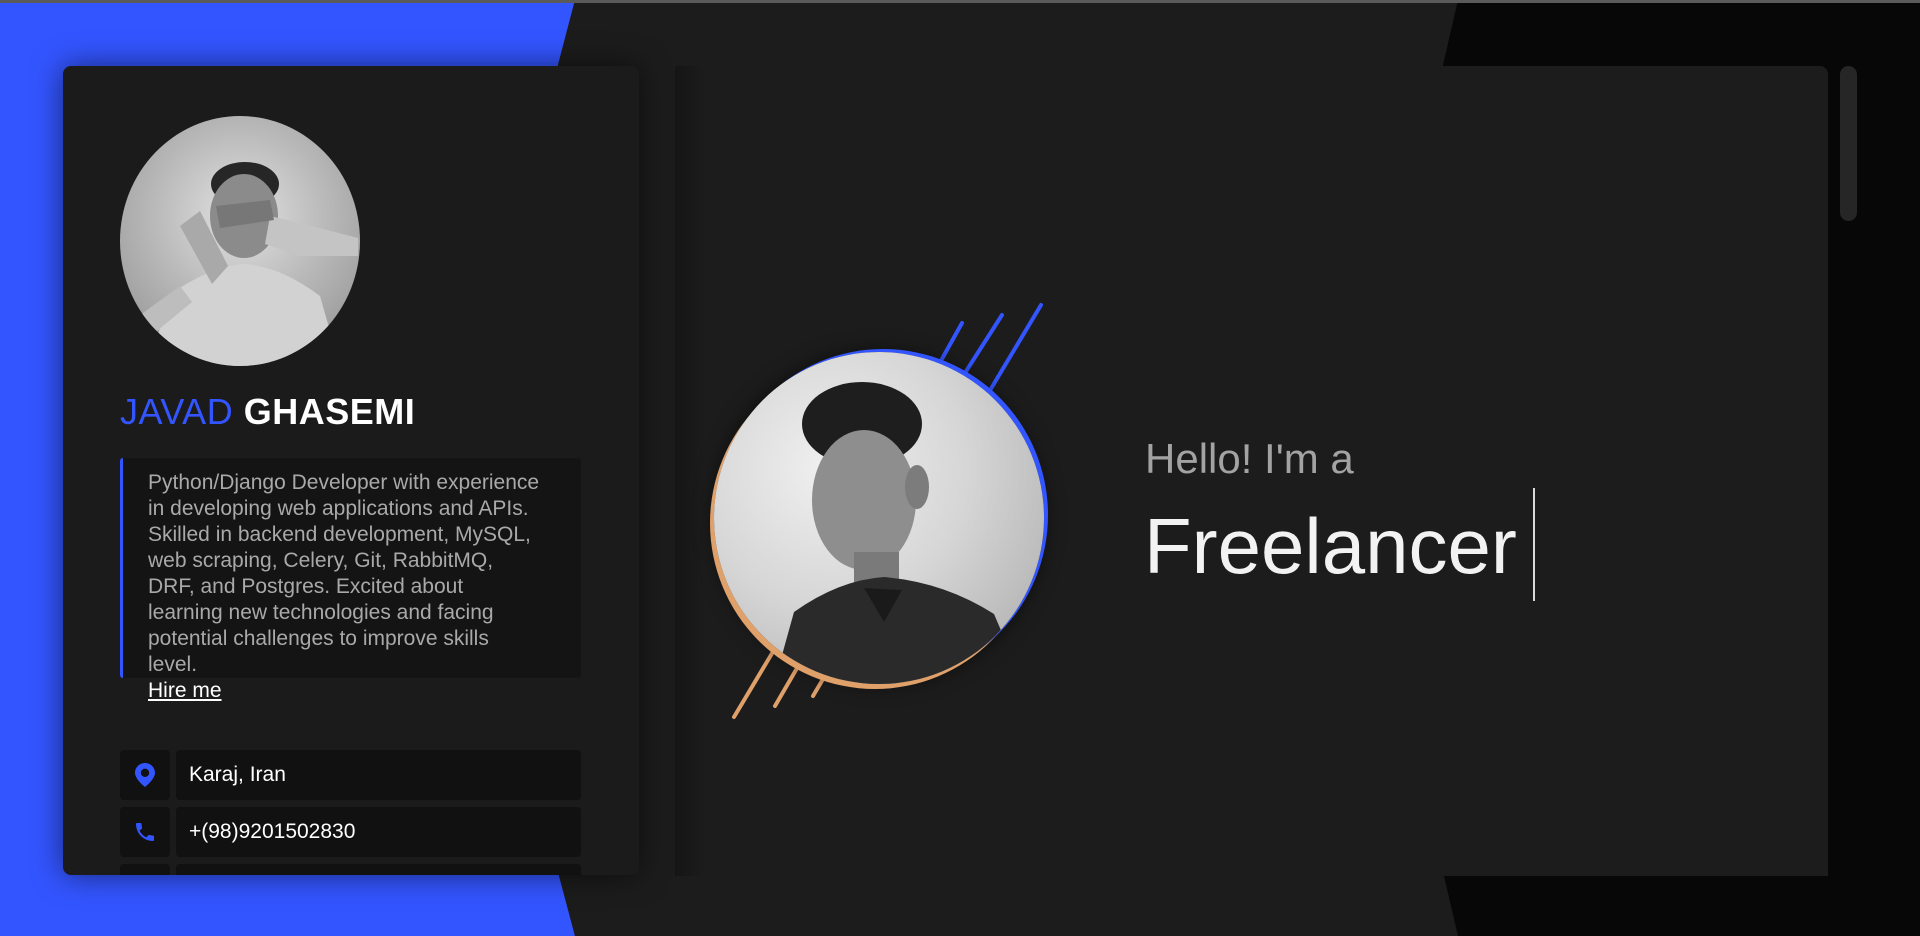 The width and height of the screenshot is (1920, 936). Describe the element at coordinates (185, 691) in the screenshot. I see `hire-me-link: Hire me` at that location.